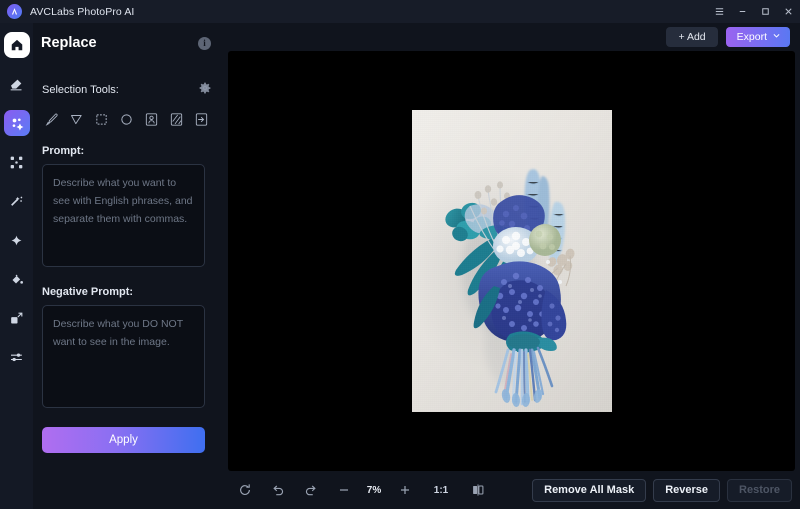 This screenshot has height=509, width=800. What do you see at coordinates (310, 490) in the screenshot?
I see `redo-icon` at bounding box center [310, 490].